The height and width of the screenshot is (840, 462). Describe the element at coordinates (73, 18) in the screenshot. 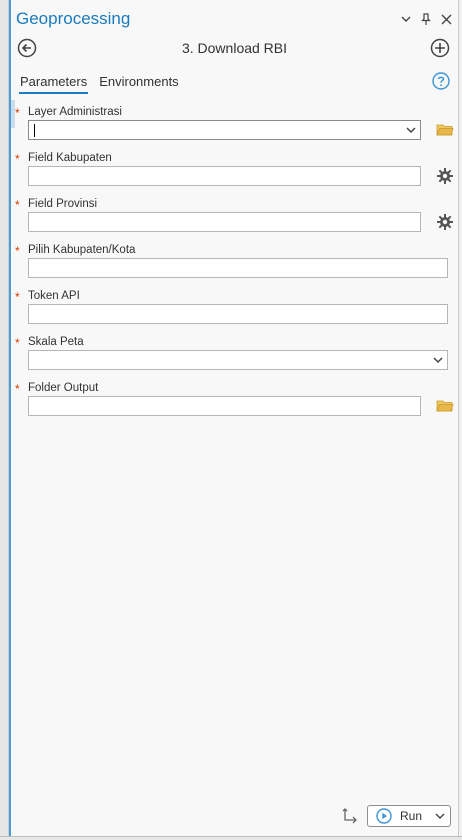

I see `pane-title: Geoprocessing` at that location.